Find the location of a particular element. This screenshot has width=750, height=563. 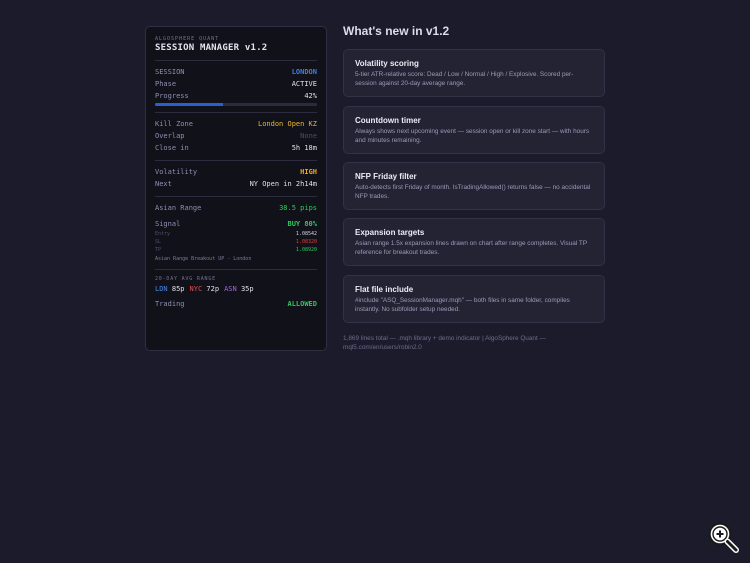

asian-range-row: Asian Range 38.5 pips is located at coordinates (236, 208).